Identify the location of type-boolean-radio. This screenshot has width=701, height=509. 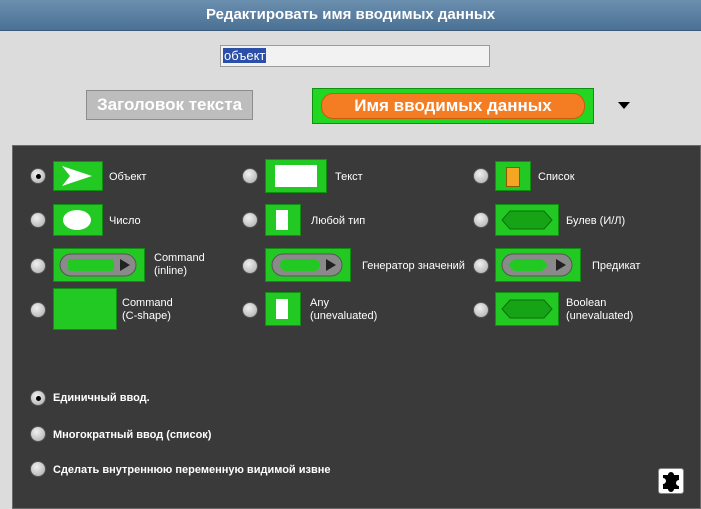
(481, 220).